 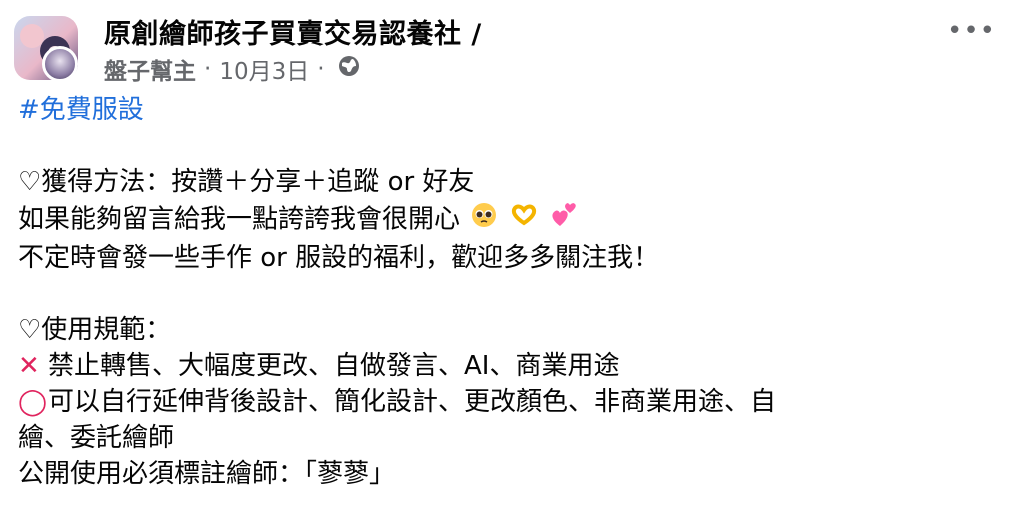 What do you see at coordinates (246, 182) in the screenshot?
I see `post-line: ♡獲得方法：按讚＋分享＋追蹤 or 好友` at bounding box center [246, 182].